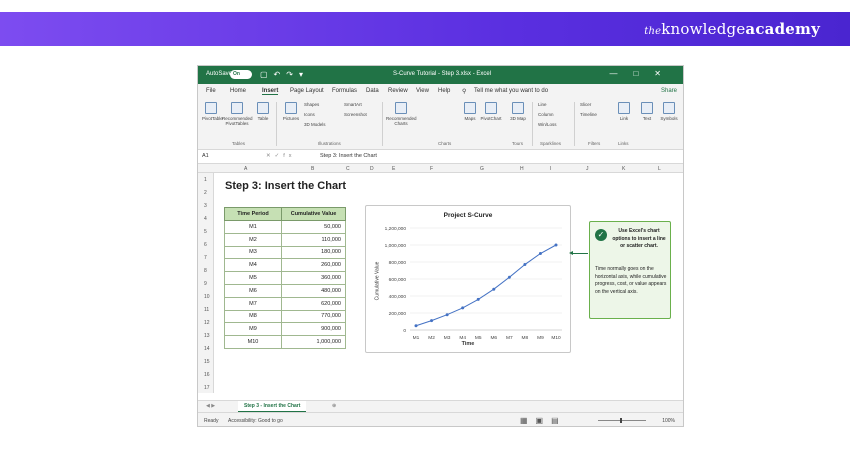 The image size is (850, 450). What do you see at coordinates (313, 316) in the screenshot?
I see `table-cell: 770,000` at bounding box center [313, 316].